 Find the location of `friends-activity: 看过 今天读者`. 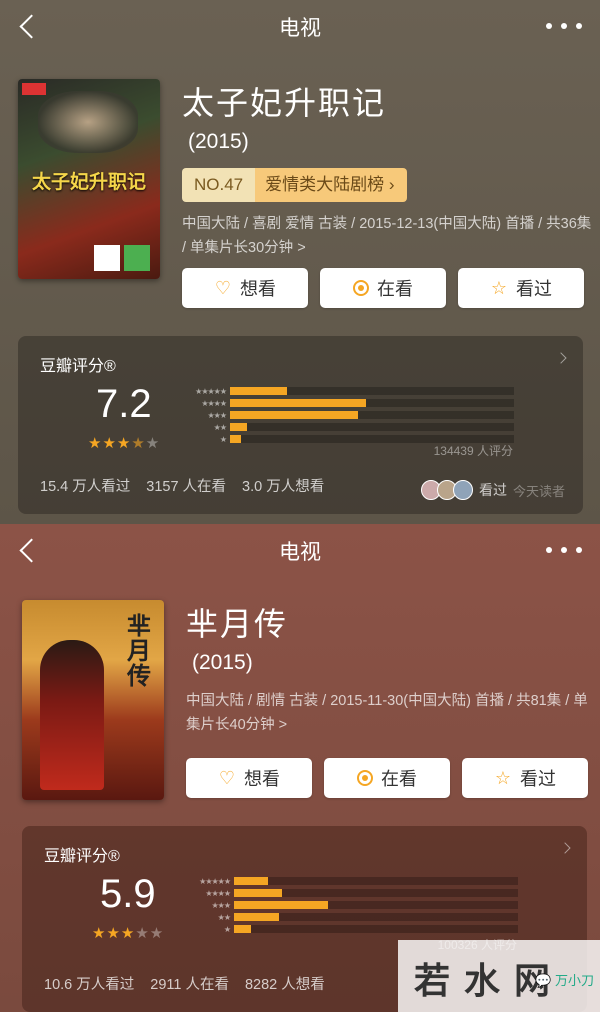

friends-activity: 看过 今天读者 is located at coordinates (492, 490).